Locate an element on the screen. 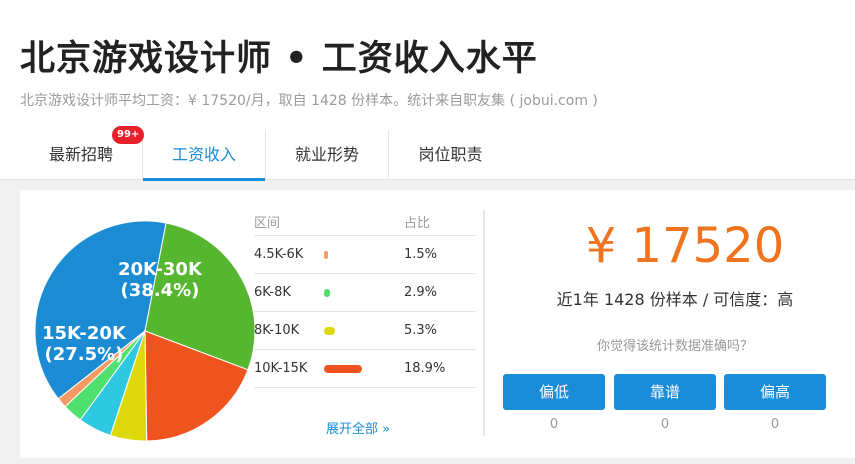  share-cell: 5.3% is located at coordinates (421, 330).